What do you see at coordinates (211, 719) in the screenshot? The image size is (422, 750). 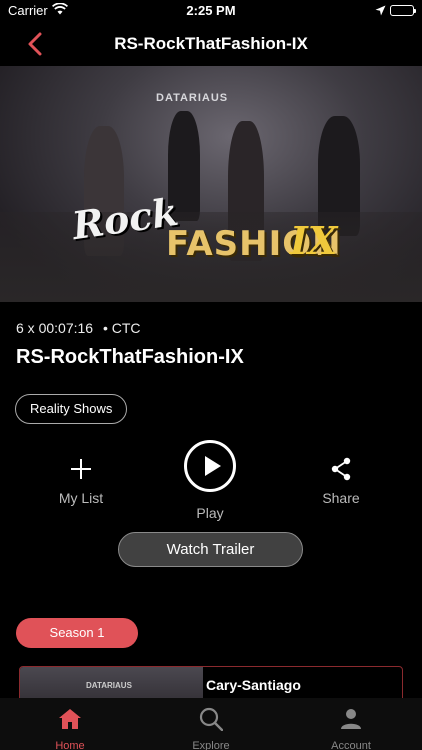 I see `search-icon` at bounding box center [211, 719].